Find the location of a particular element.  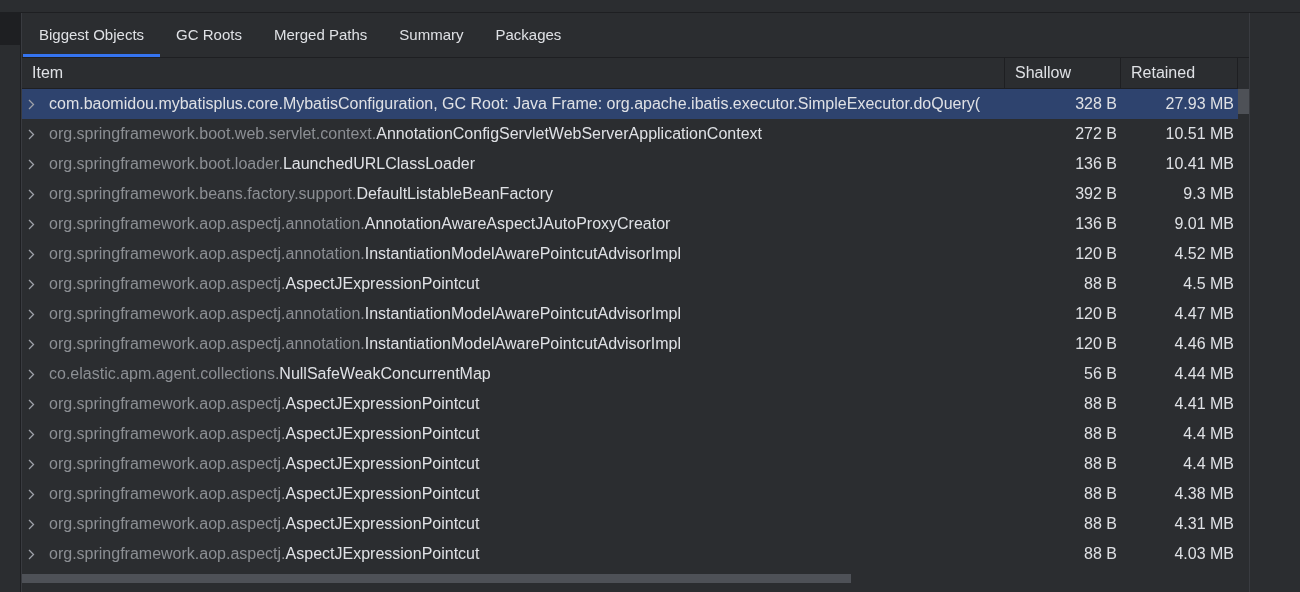

tab: Packages is located at coordinates (528, 34).